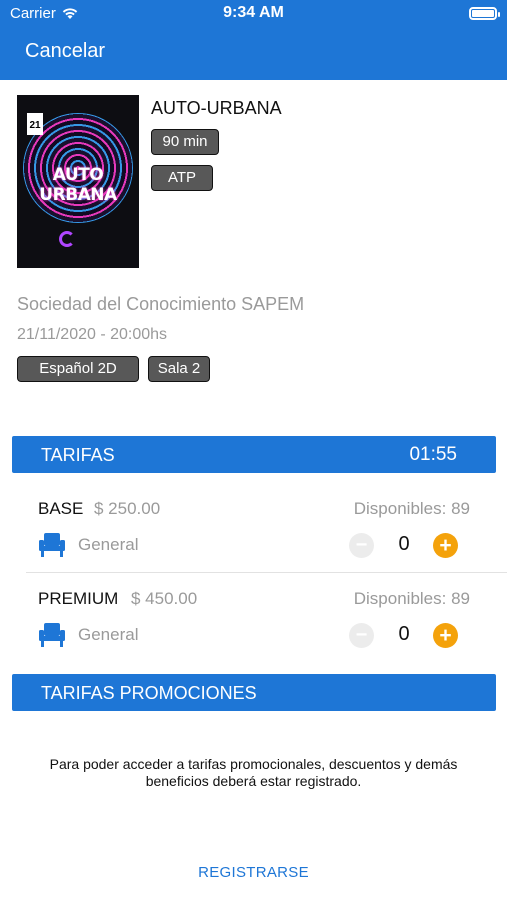 The width and height of the screenshot is (507, 900). I want to click on fare-price: $ 450.00, so click(164, 598).